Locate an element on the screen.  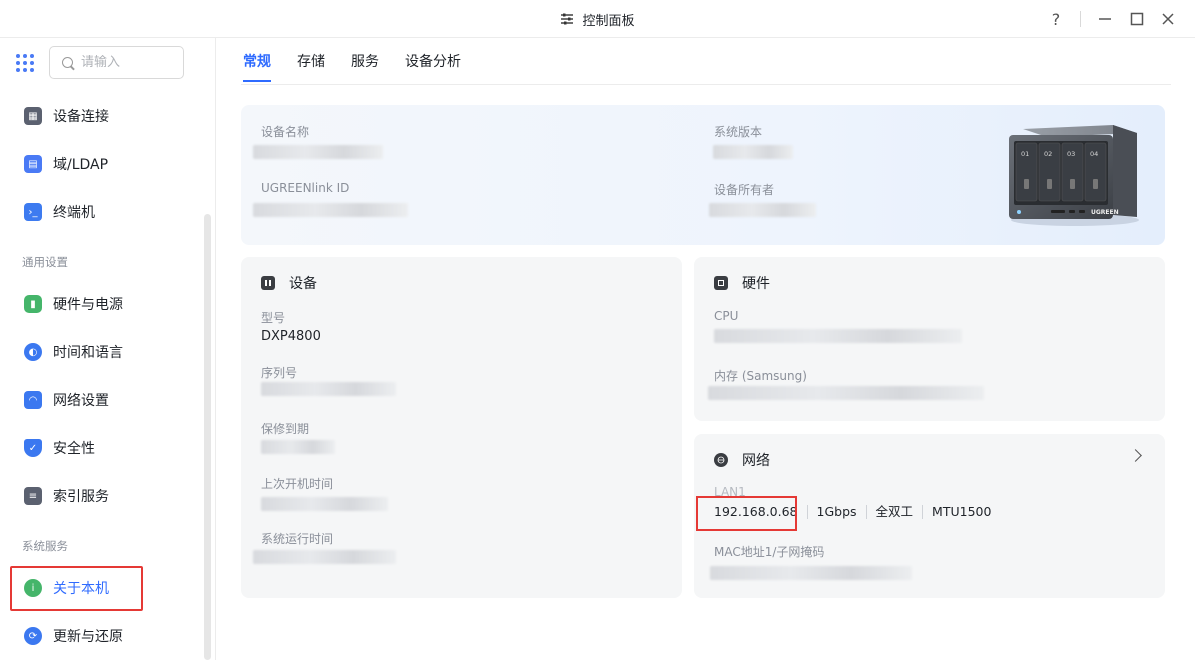
sidebar-item-device-link: ▦ 设备连接 is located at coordinates (107, 116).